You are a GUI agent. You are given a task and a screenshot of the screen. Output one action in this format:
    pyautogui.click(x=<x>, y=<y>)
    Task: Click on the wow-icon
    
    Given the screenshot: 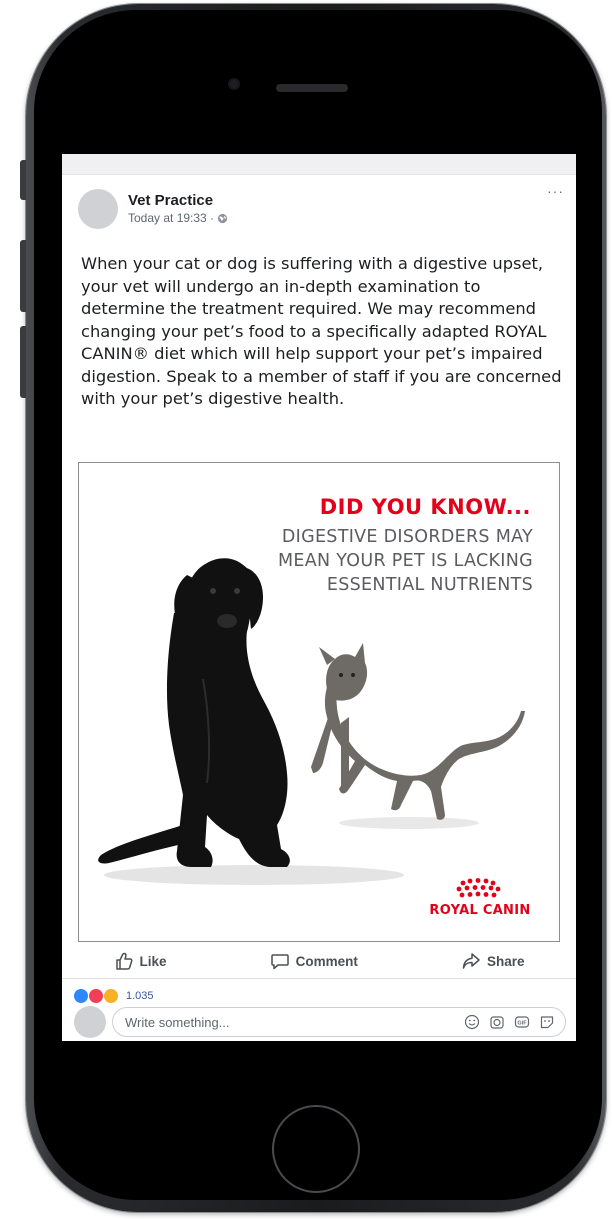 What is the action you would take?
    pyautogui.click(x=111, y=996)
    